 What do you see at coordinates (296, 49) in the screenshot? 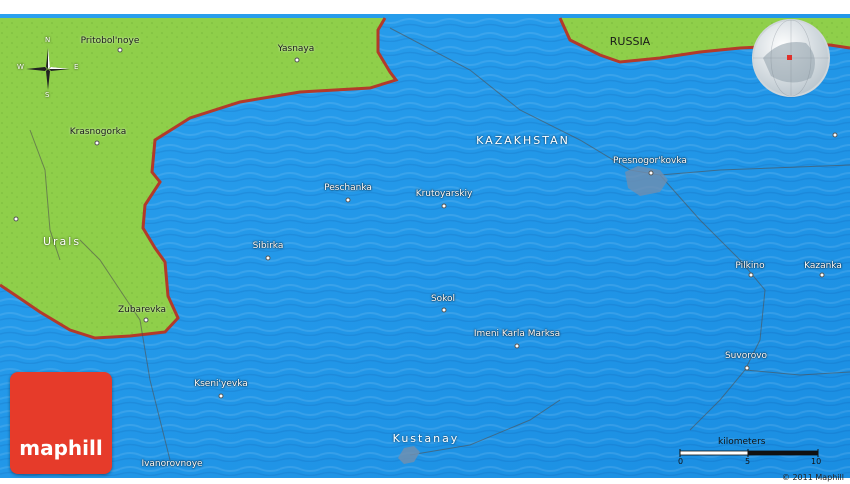
I see `city-label-yasnaya: Yasnaya` at bounding box center [296, 49].